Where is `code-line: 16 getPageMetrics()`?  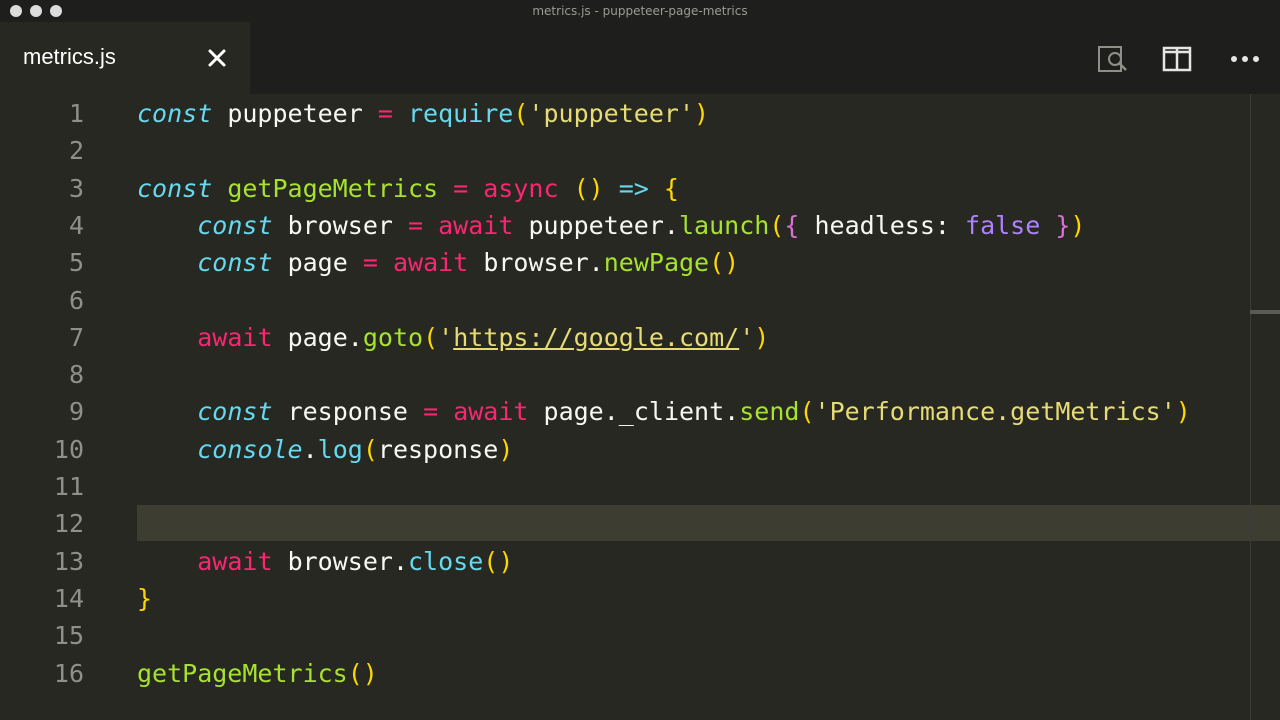 code-line: 16 getPageMetrics() is located at coordinates (625, 673).